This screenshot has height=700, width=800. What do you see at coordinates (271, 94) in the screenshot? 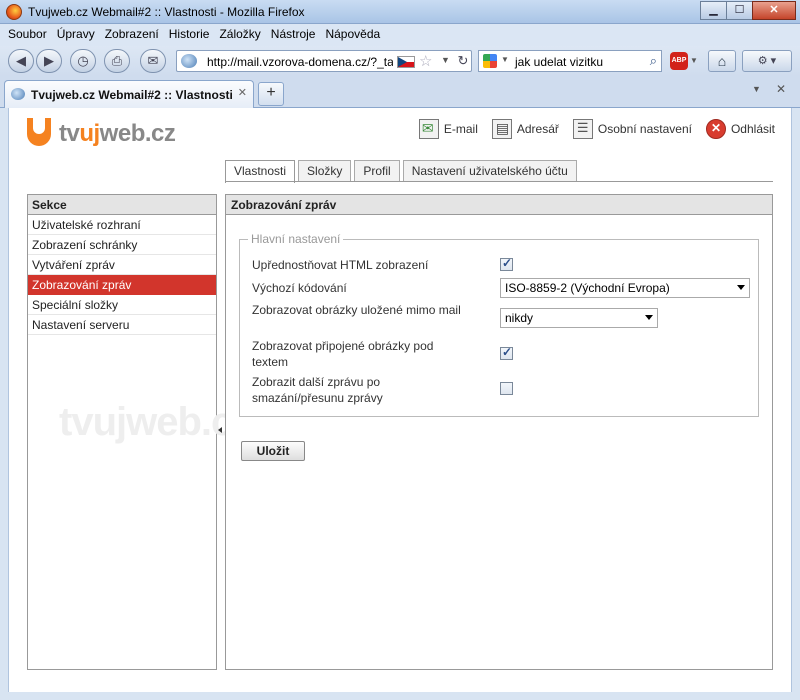
I see `new-tab-button: +` at bounding box center [271, 94].